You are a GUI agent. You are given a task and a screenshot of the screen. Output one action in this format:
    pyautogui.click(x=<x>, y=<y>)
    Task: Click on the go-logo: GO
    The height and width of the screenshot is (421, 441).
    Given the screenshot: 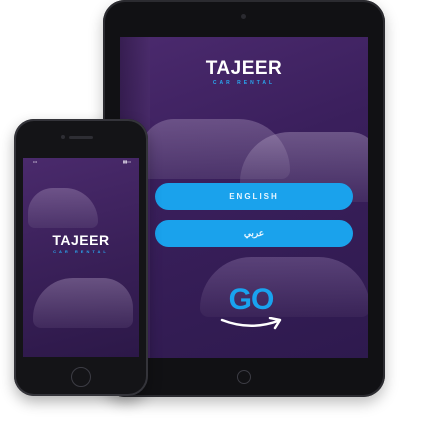 What is the action you would take?
    pyautogui.click(x=251, y=315)
    